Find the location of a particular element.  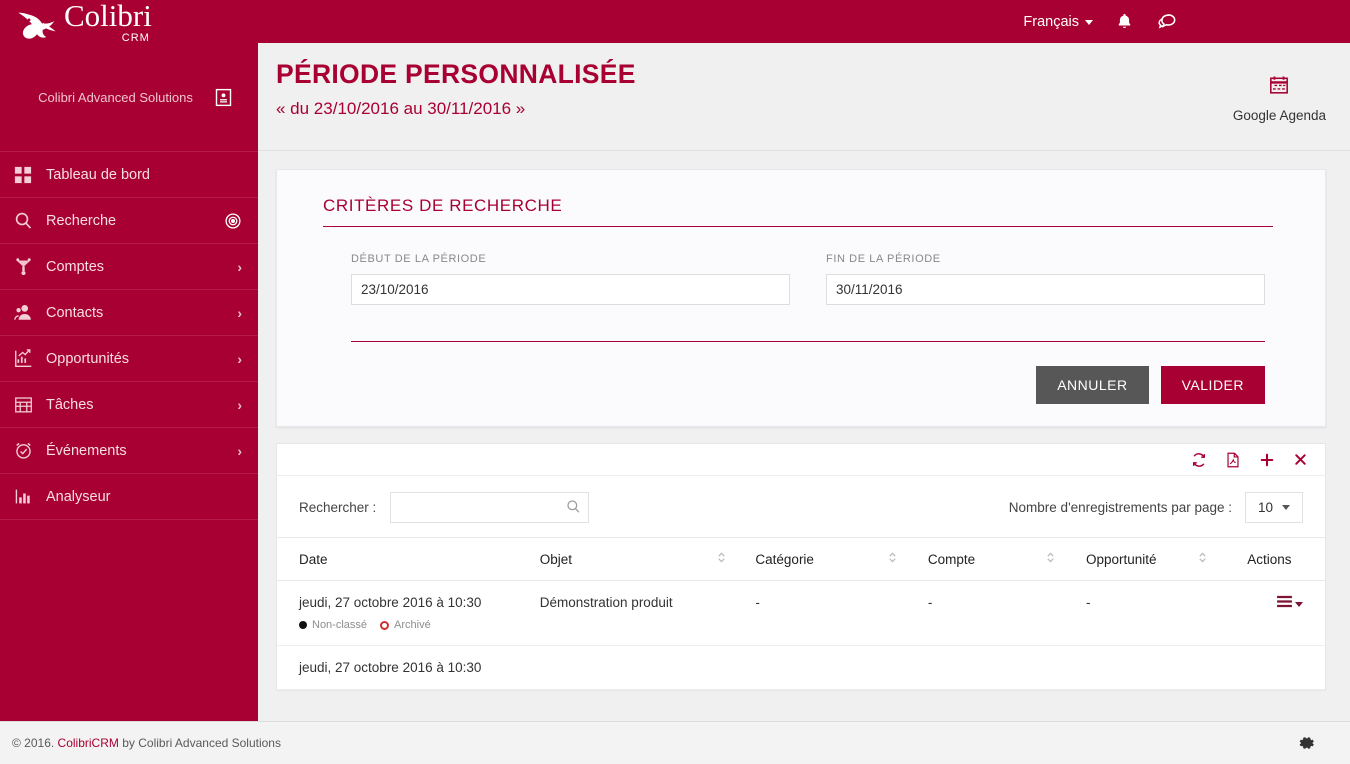

column-header-opportunite: Opportunité is located at coordinates (1142, 559).